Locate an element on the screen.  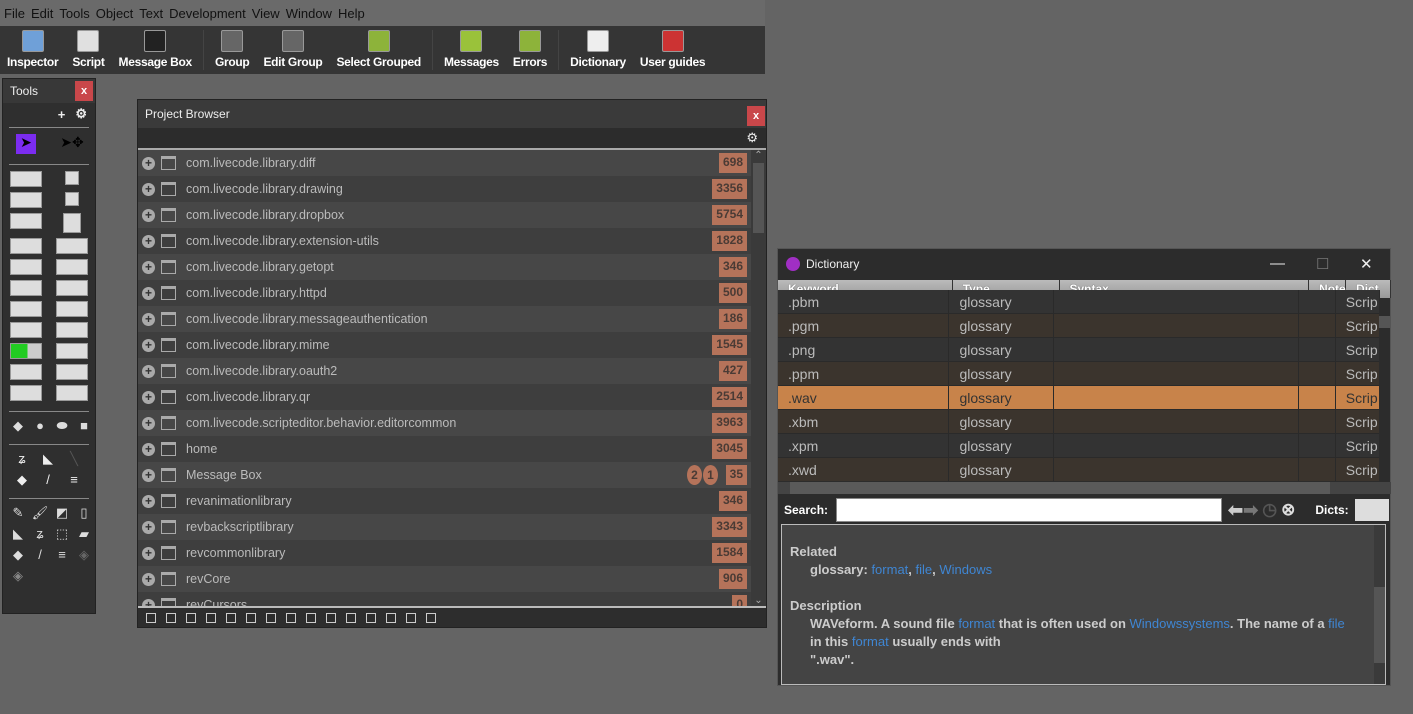
same-width-icon is located at coordinates (351, 617).